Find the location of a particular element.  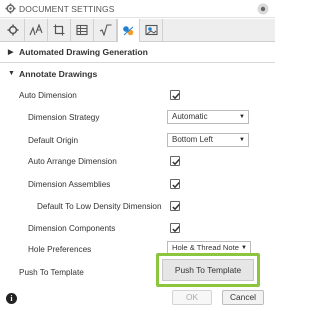

auto-arrange-dimension-checkbox is located at coordinates (175, 161).